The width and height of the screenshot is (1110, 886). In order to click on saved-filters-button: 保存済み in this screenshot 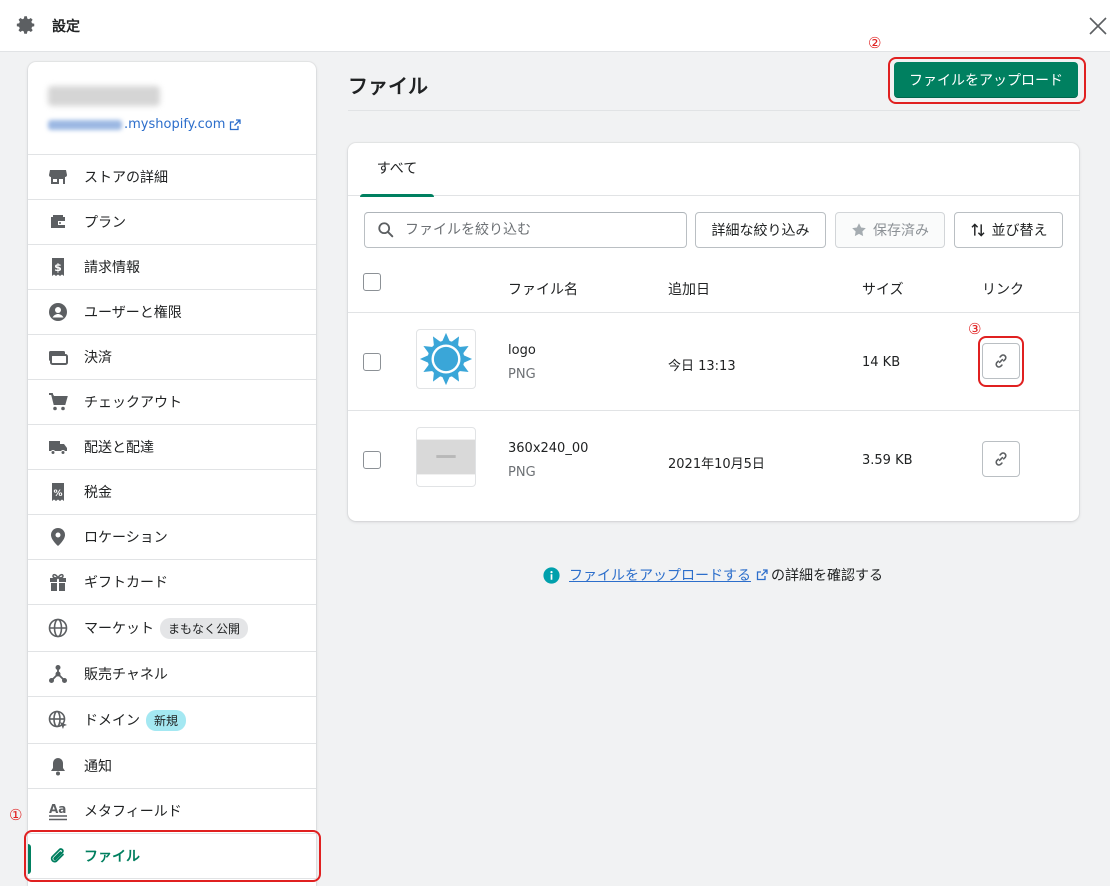, I will do `click(890, 230)`.